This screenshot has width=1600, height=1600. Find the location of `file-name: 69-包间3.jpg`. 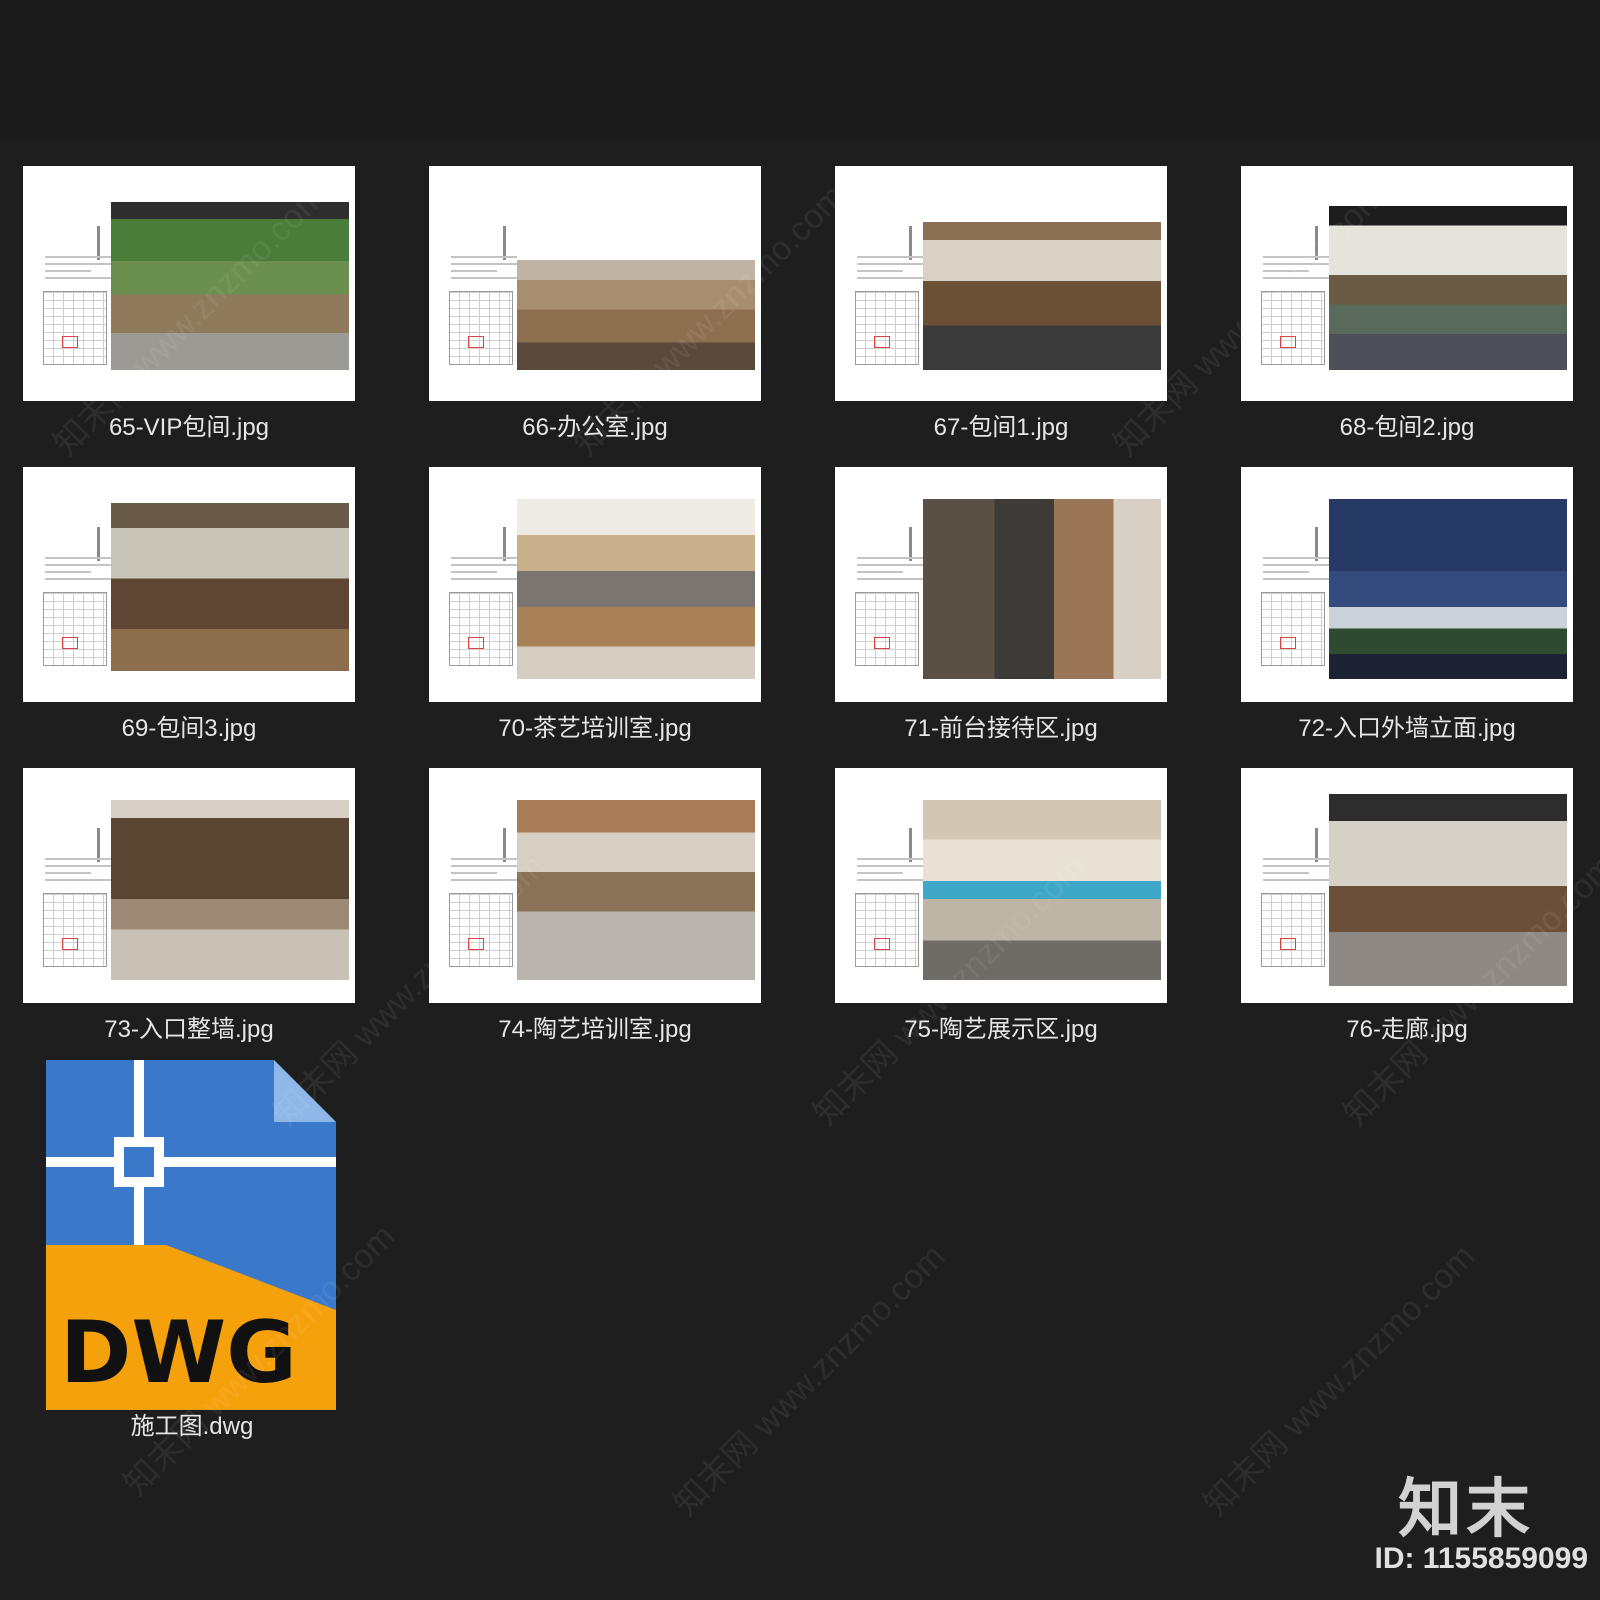

file-name: 69-包间3.jpg is located at coordinates (189, 728).